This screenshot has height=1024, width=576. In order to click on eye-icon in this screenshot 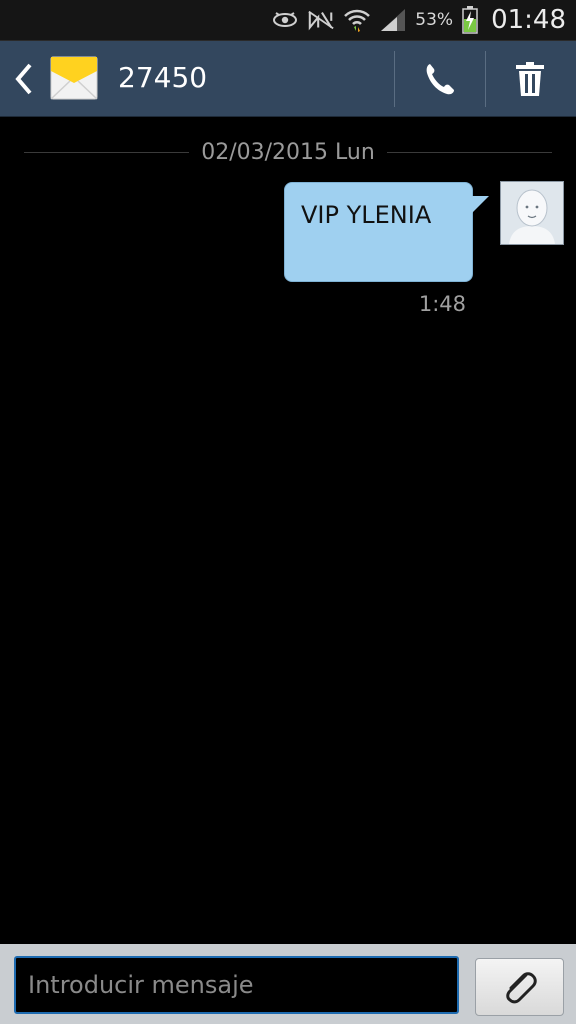, I will do `click(285, 20)`.